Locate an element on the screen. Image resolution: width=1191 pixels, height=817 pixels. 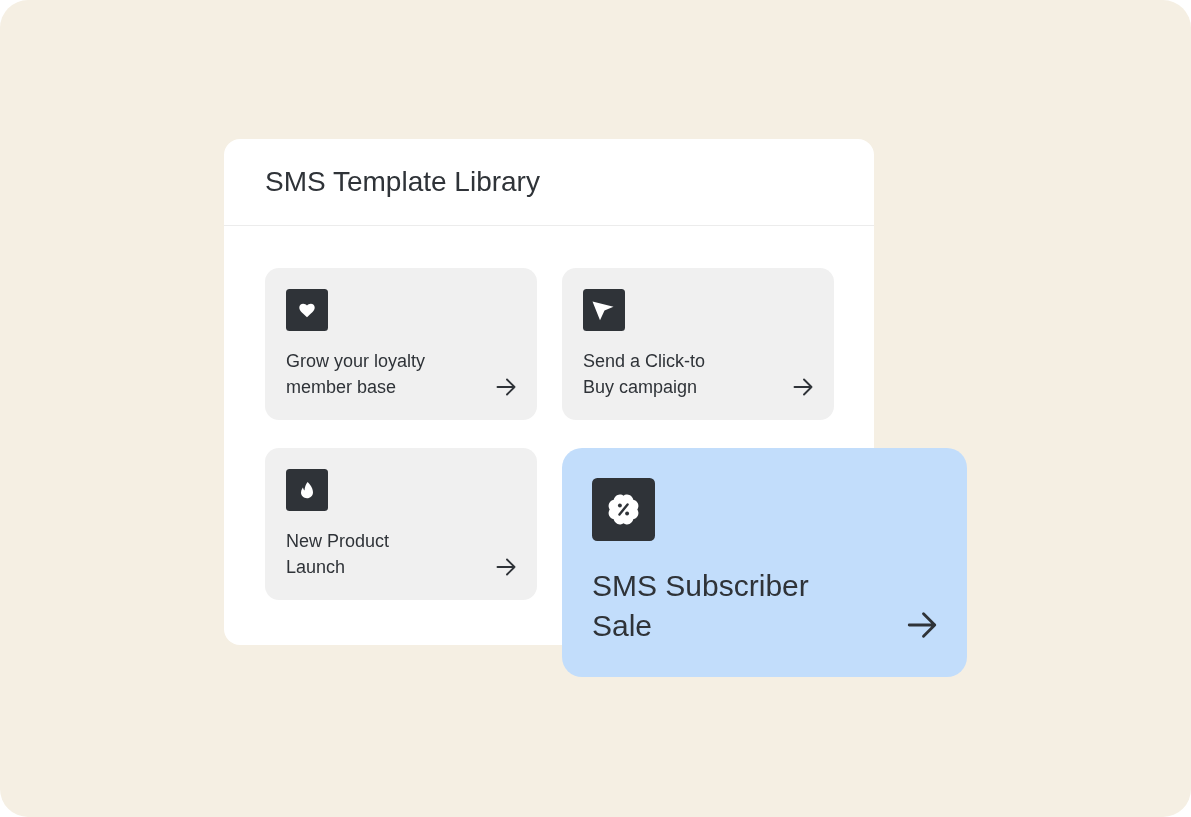
template-card: New Product Launch is located at coordinates (401, 524).